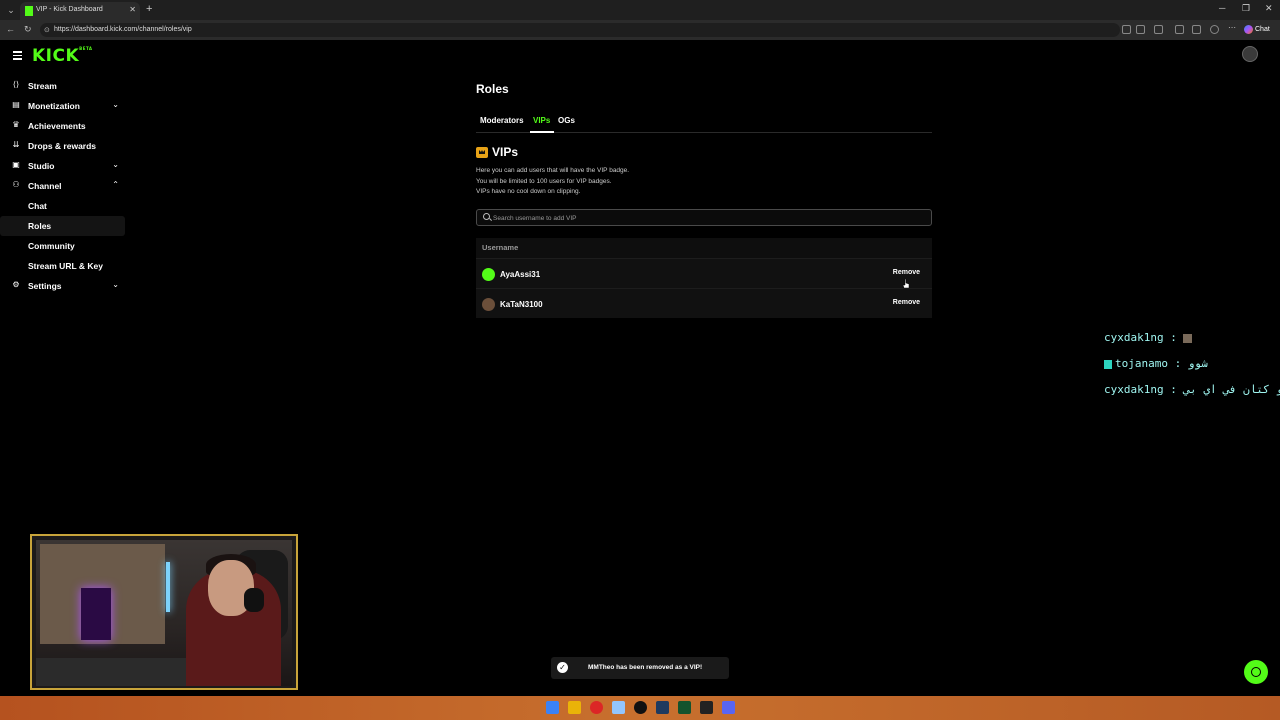  What do you see at coordinates (1256, 672) in the screenshot?
I see `help-chat-icon` at bounding box center [1256, 672].